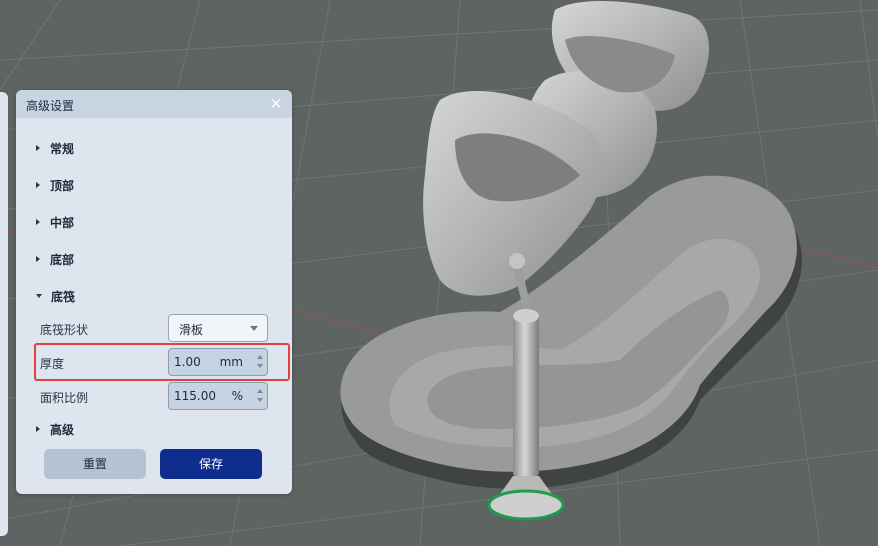  What do you see at coordinates (50, 106) in the screenshot?
I see `panel-title: 高级设置` at bounding box center [50, 106].